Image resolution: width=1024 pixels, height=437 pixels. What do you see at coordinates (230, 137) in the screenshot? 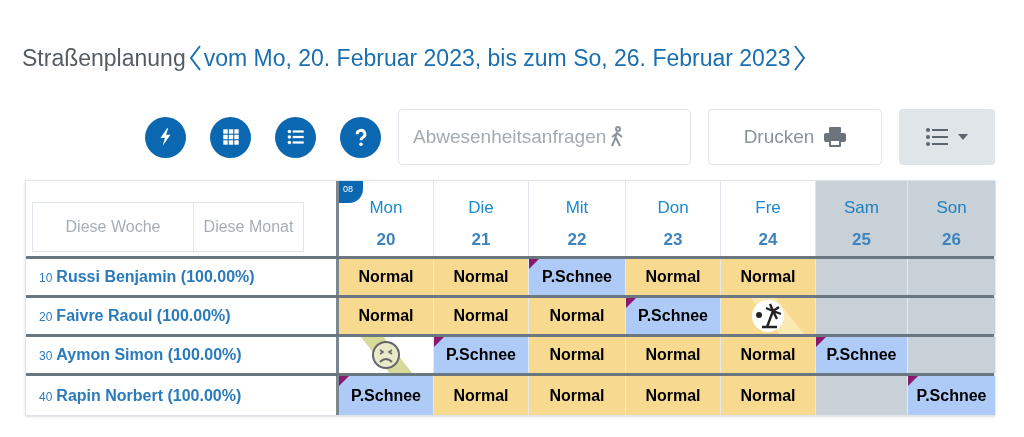
I see `grid-button` at bounding box center [230, 137].